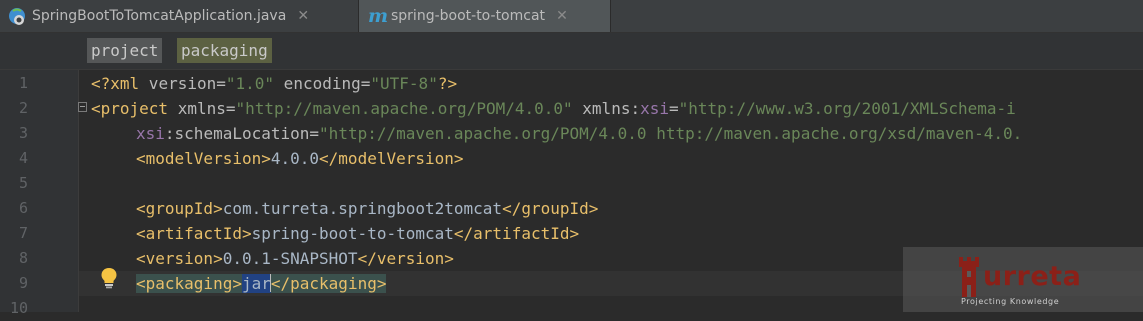  Describe the element at coordinates (23, 233) in the screenshot. I see `line-number: 7` at that location.